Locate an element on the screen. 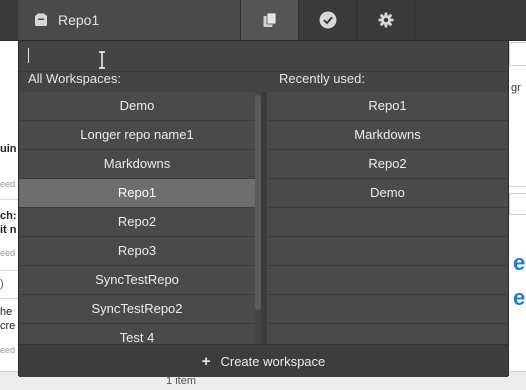 Image resolution: width=526 pixels, height=390 pixels. bg-text: gr is located at coordinates (516, 88).